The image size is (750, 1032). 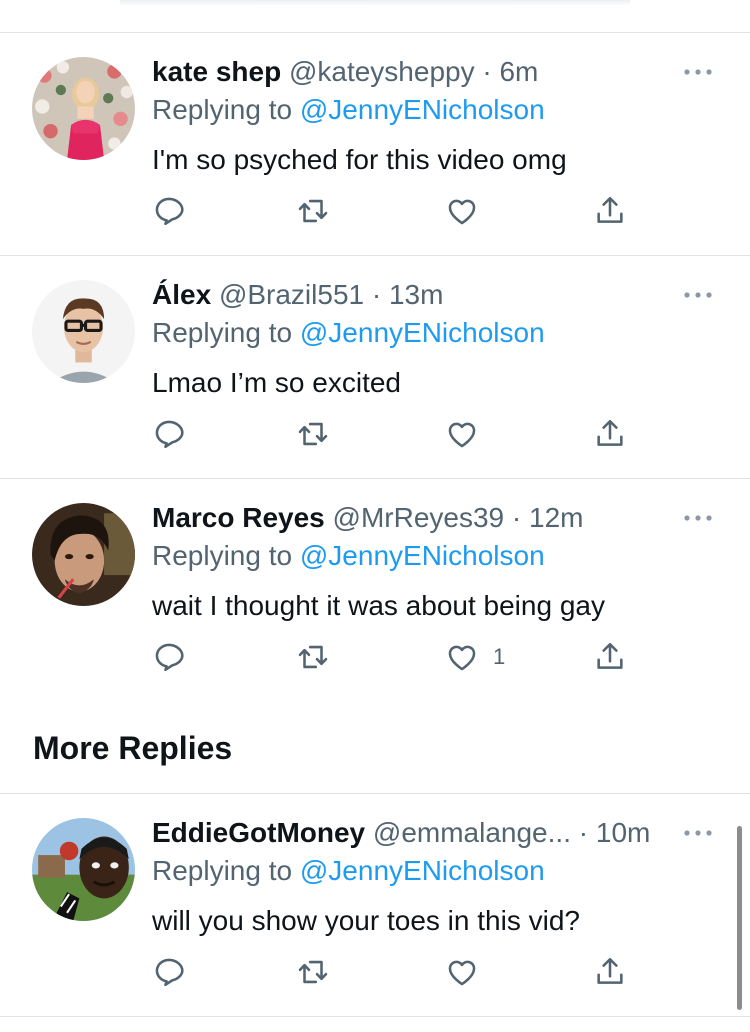 What do you see at coordinates (382, 71) in the screenshot?
I see `author-handle: @kateysheppy` at bounding box center [382, 71].